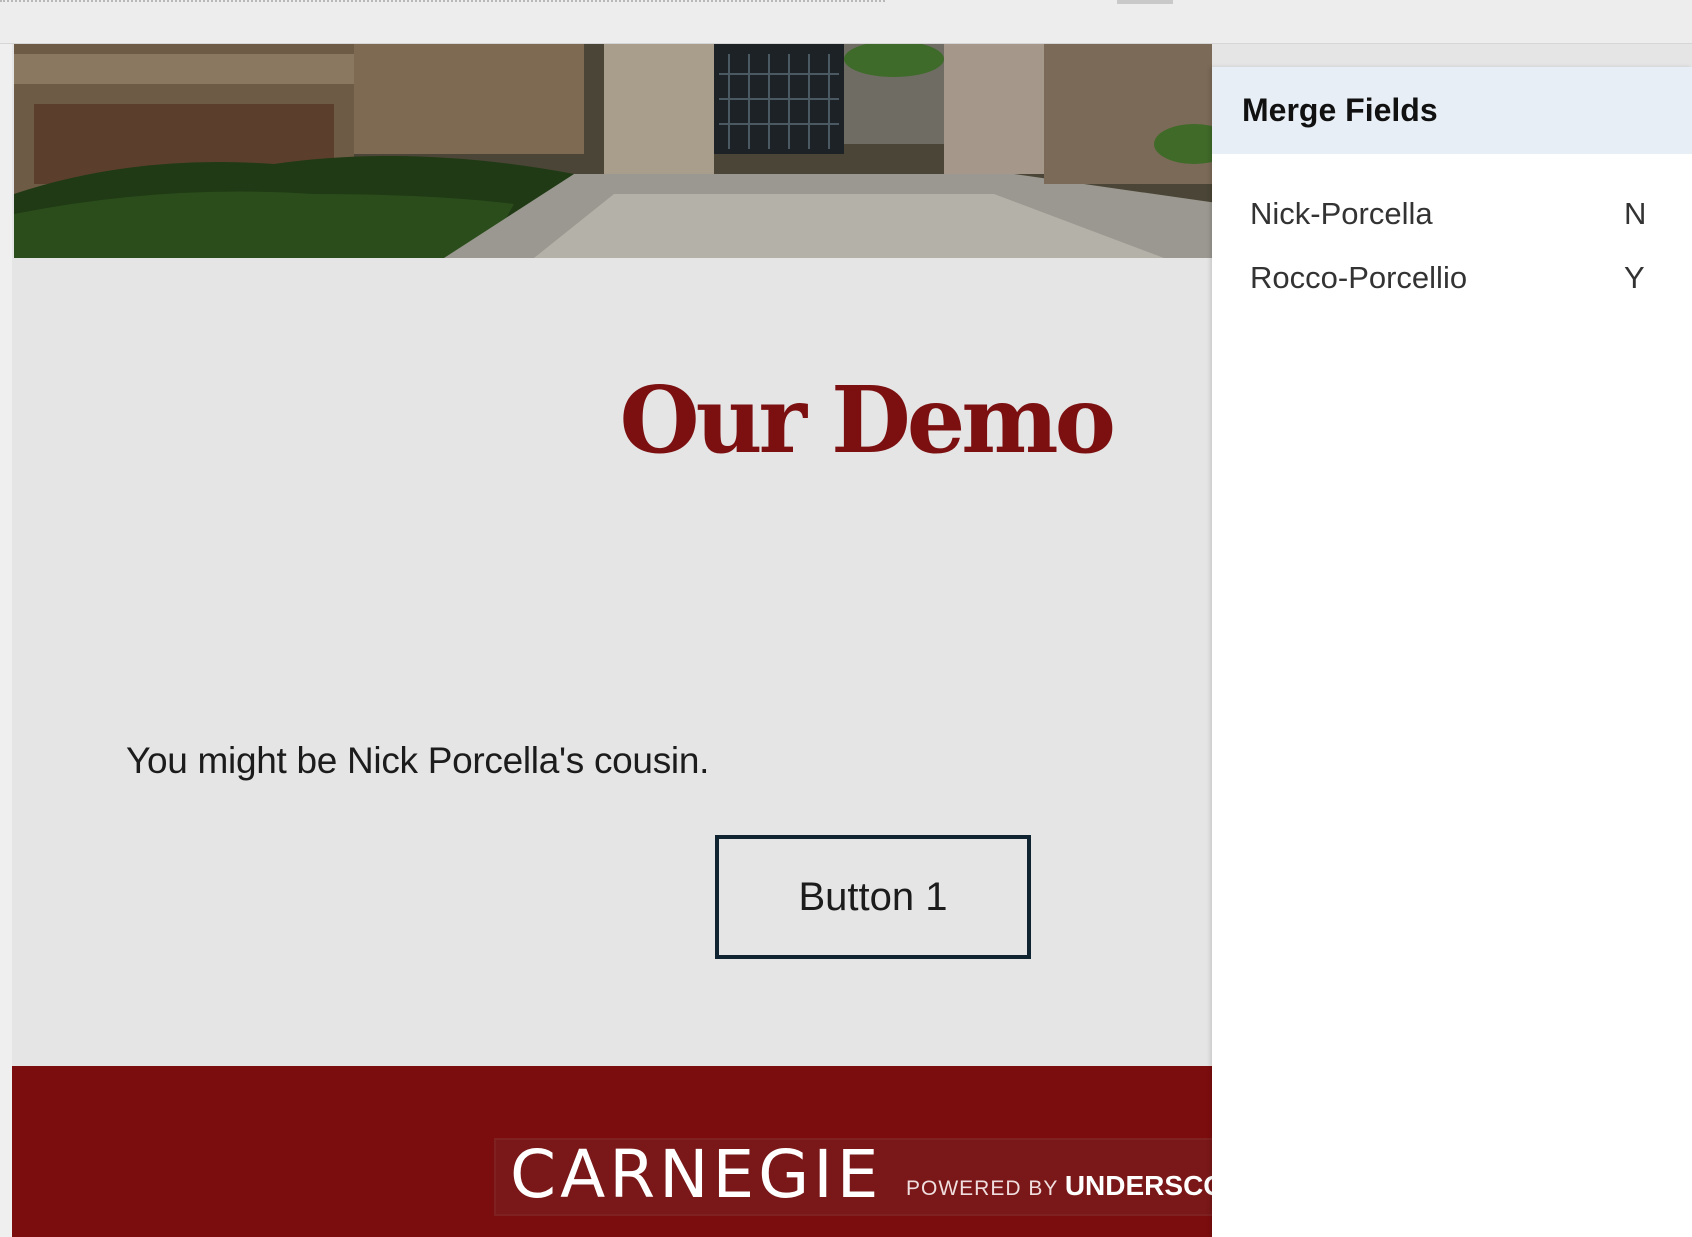 The image size is (1692, 1237). What do you see at coordinates (1145, 2) in the screenshot?
I see `toolbar-handle` at bounding box center [1145, 2].